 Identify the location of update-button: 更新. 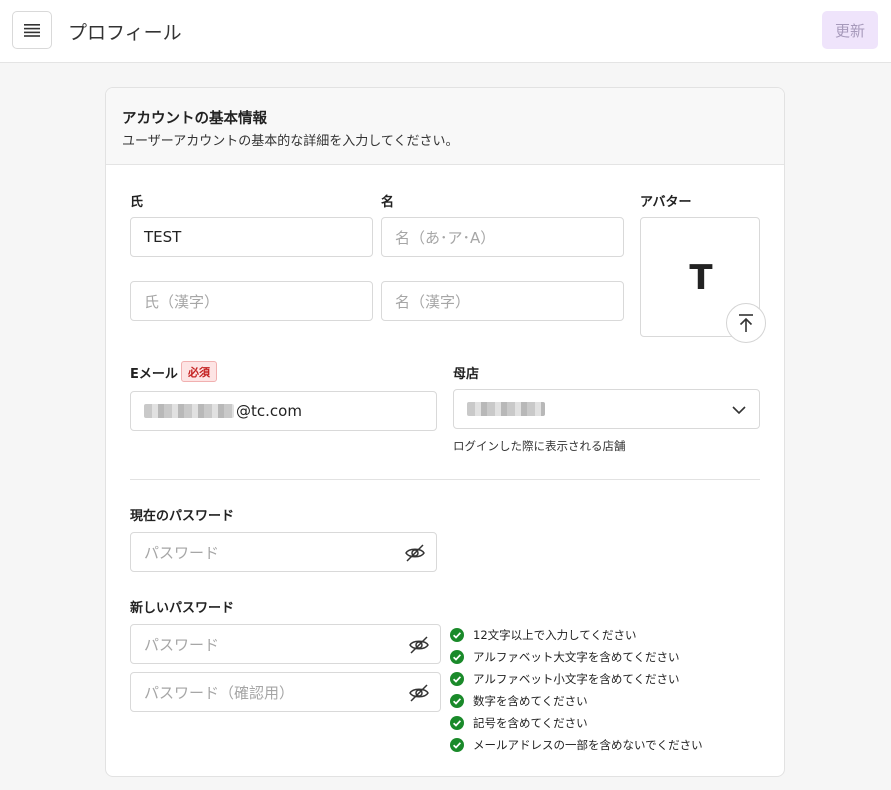
(850, 30).